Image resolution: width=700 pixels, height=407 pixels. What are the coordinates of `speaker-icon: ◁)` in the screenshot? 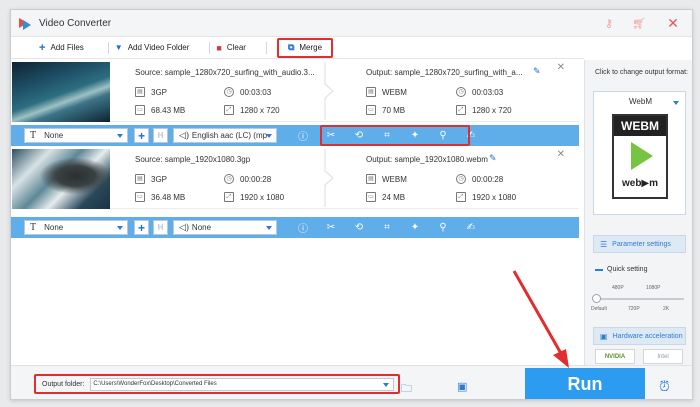 It's located at (184, 227).